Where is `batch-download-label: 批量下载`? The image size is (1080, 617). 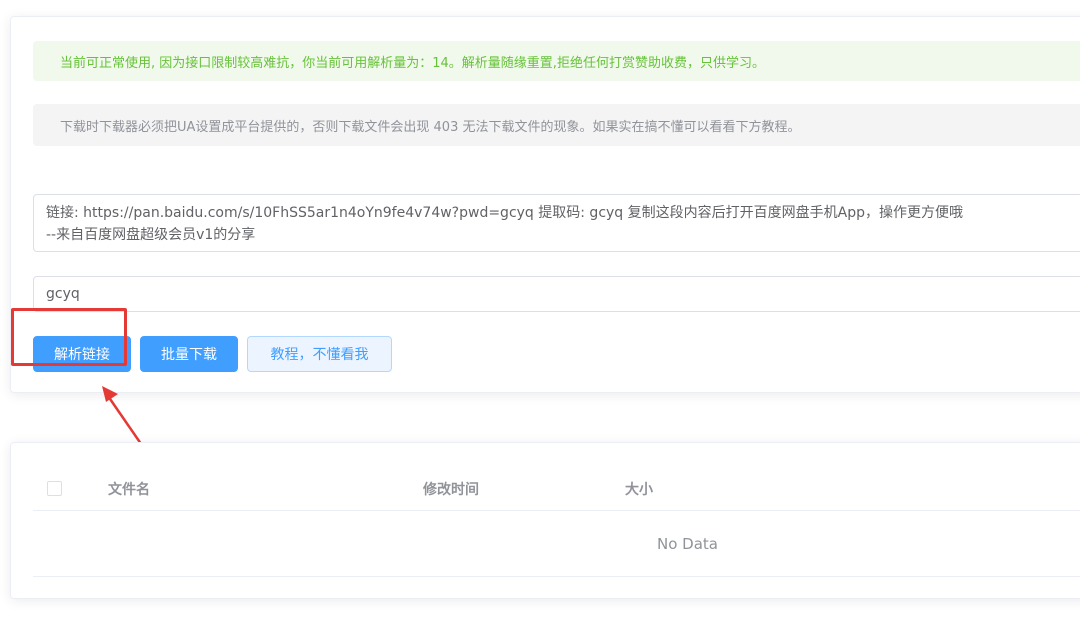
batch-download-label: 批量下载 is located at coordinates (189, 355).